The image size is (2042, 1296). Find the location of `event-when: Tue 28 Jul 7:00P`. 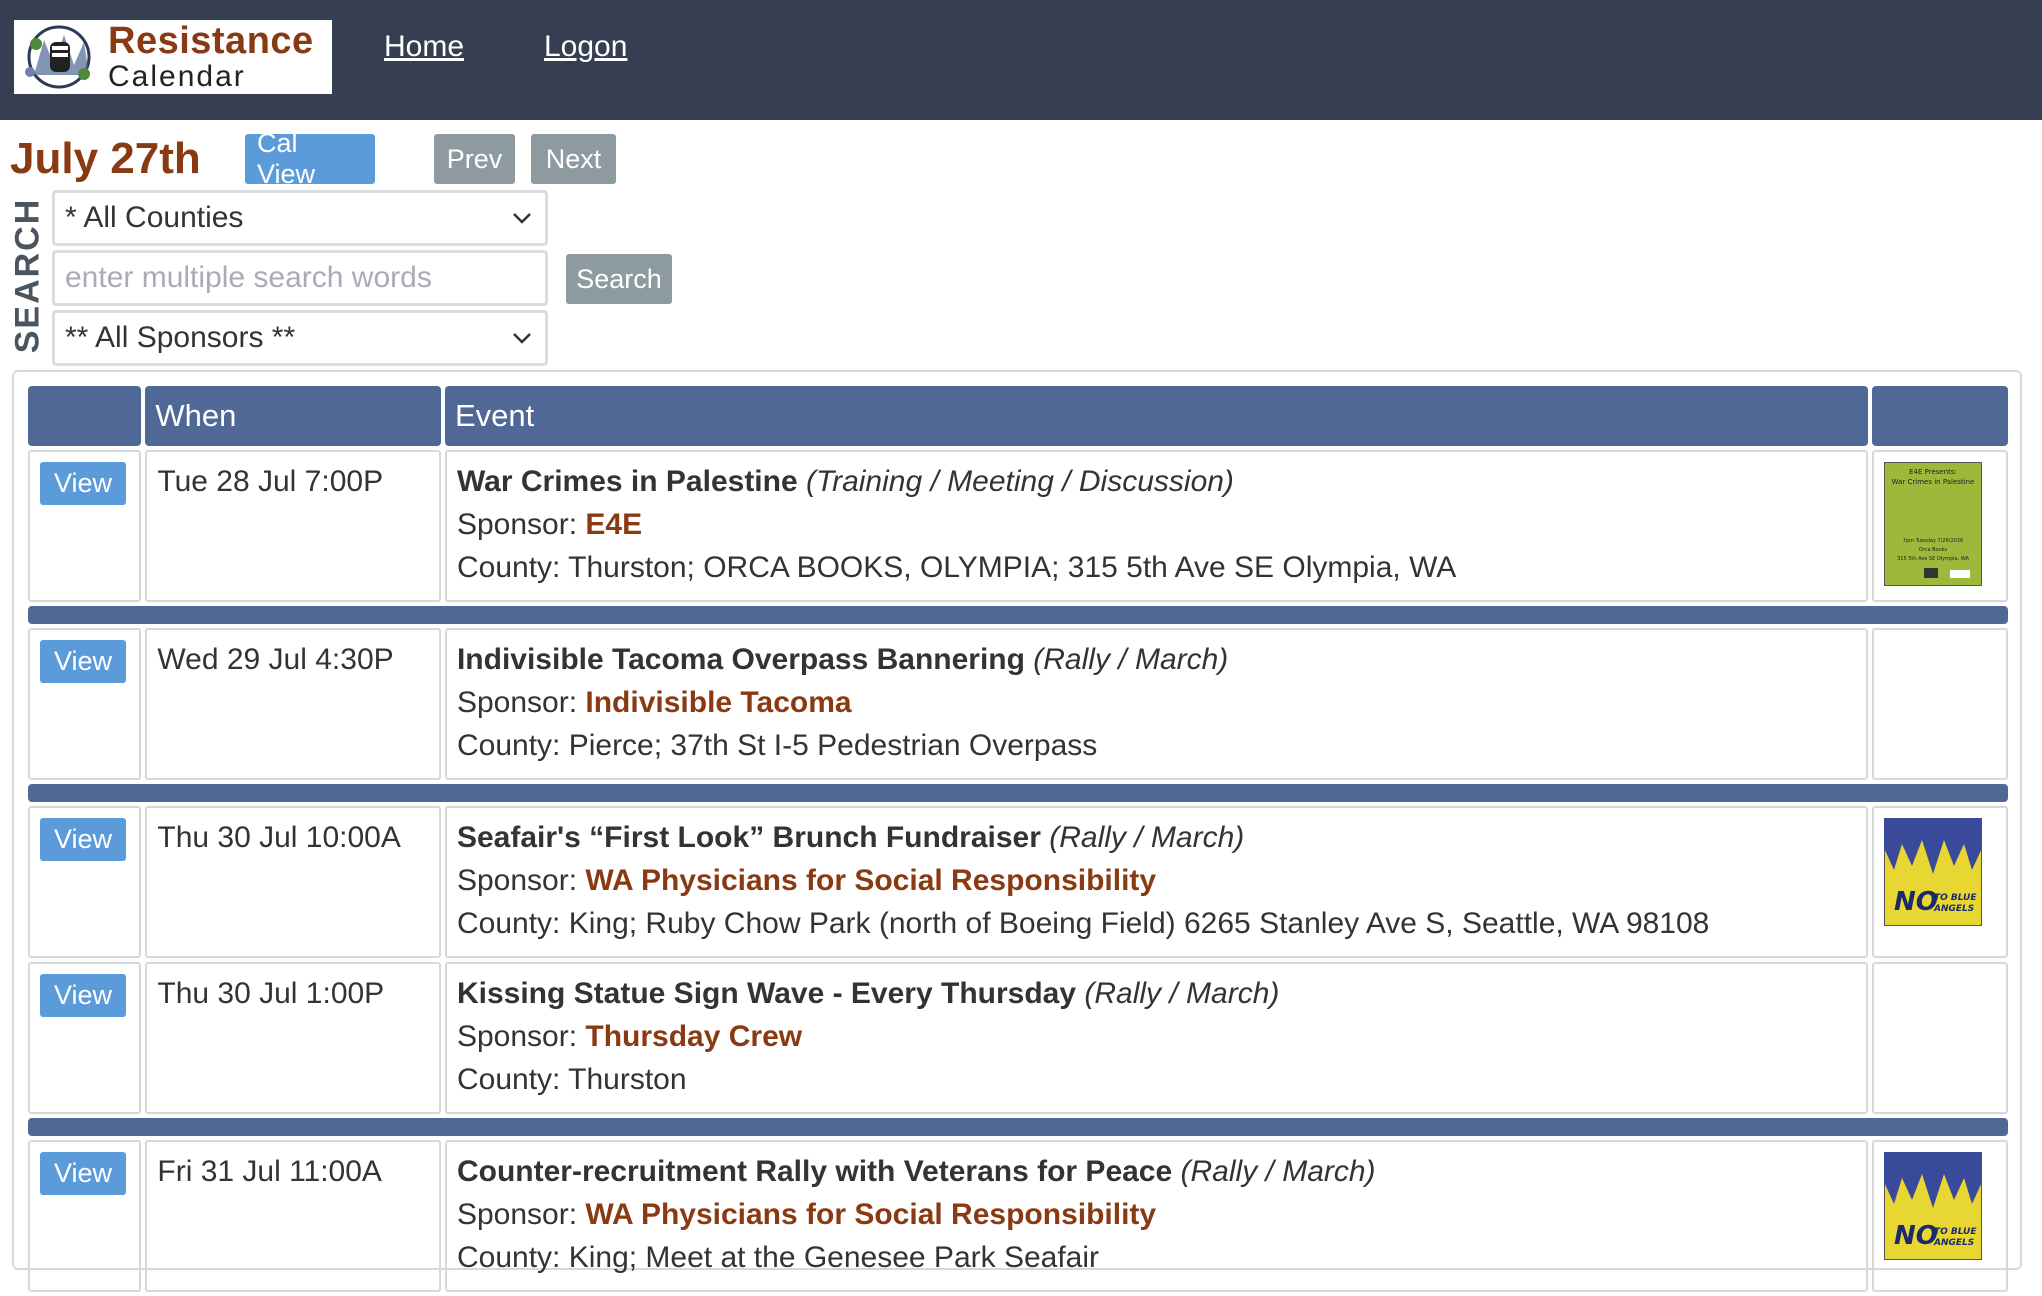

event-when: Tue 28 Jul 7:00P is located at coordinates (293, 526).